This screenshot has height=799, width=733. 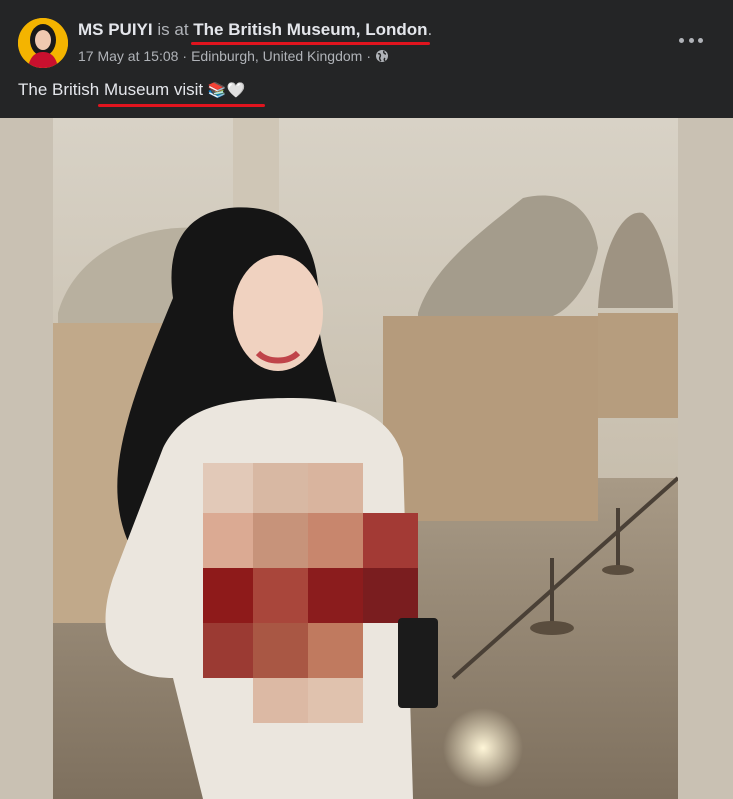 I want to click on post-timestamp: 17 May at 15:08, so click(x=128, y=56).